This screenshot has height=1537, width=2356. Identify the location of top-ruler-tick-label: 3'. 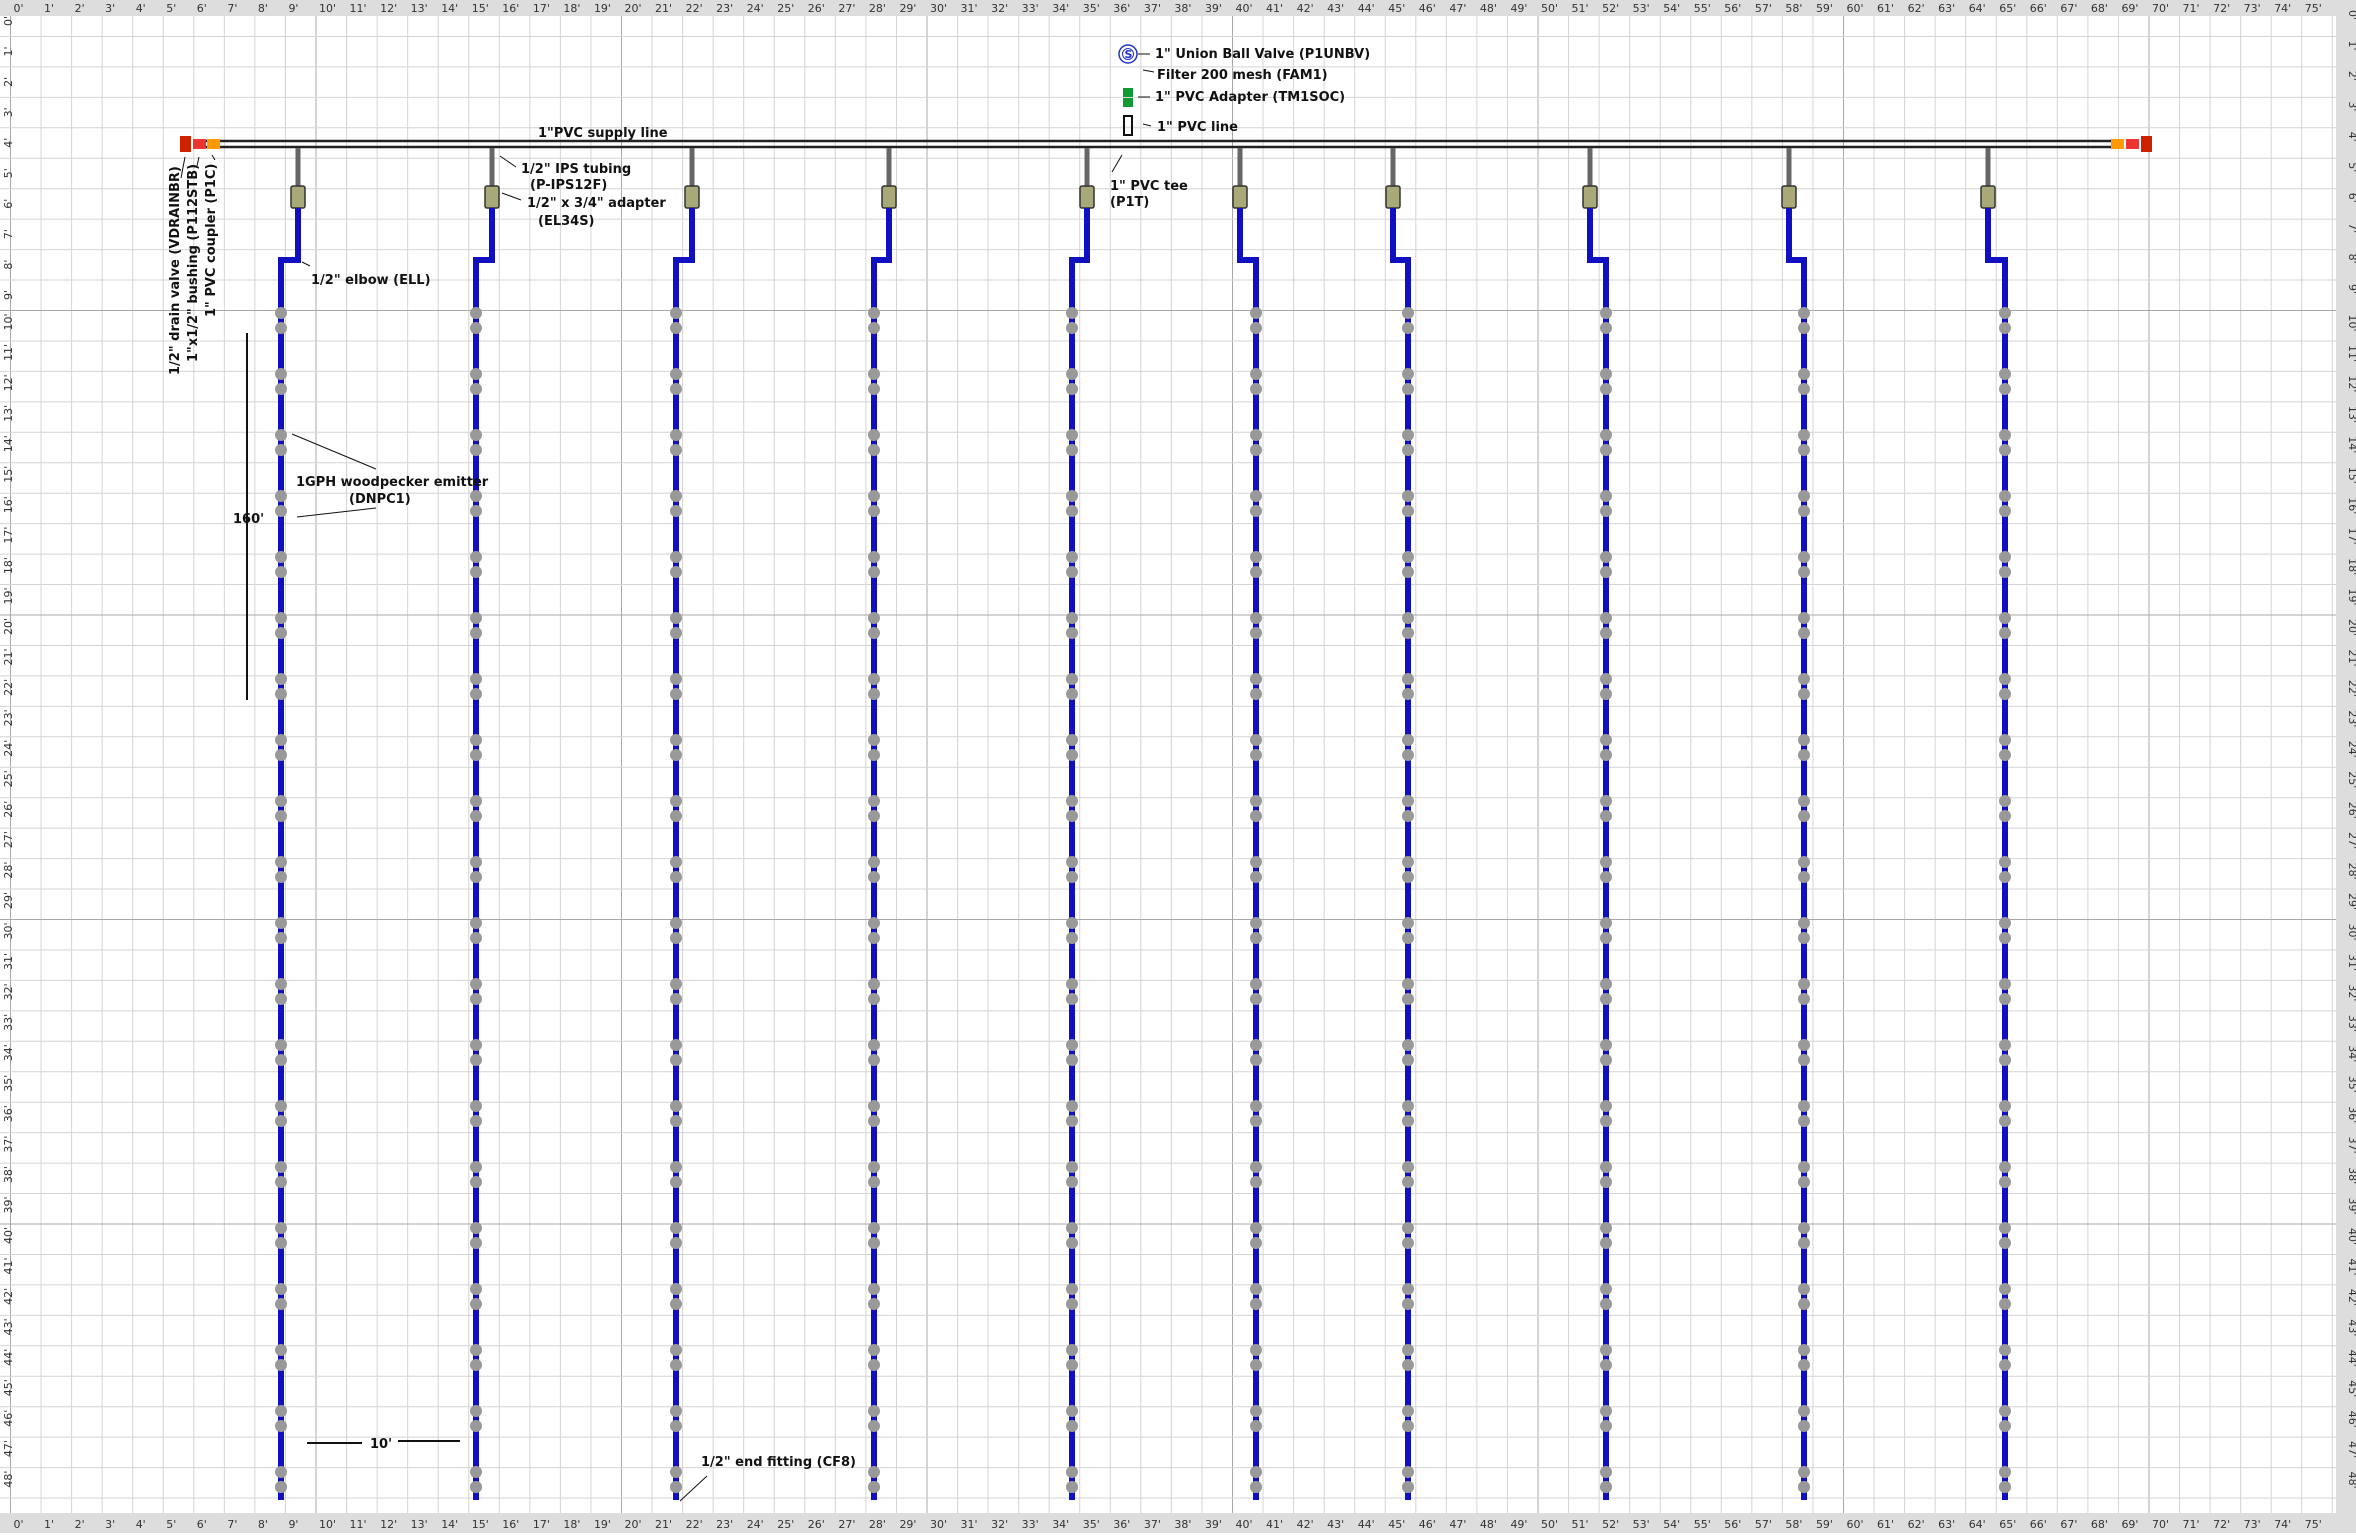
(110, 8).